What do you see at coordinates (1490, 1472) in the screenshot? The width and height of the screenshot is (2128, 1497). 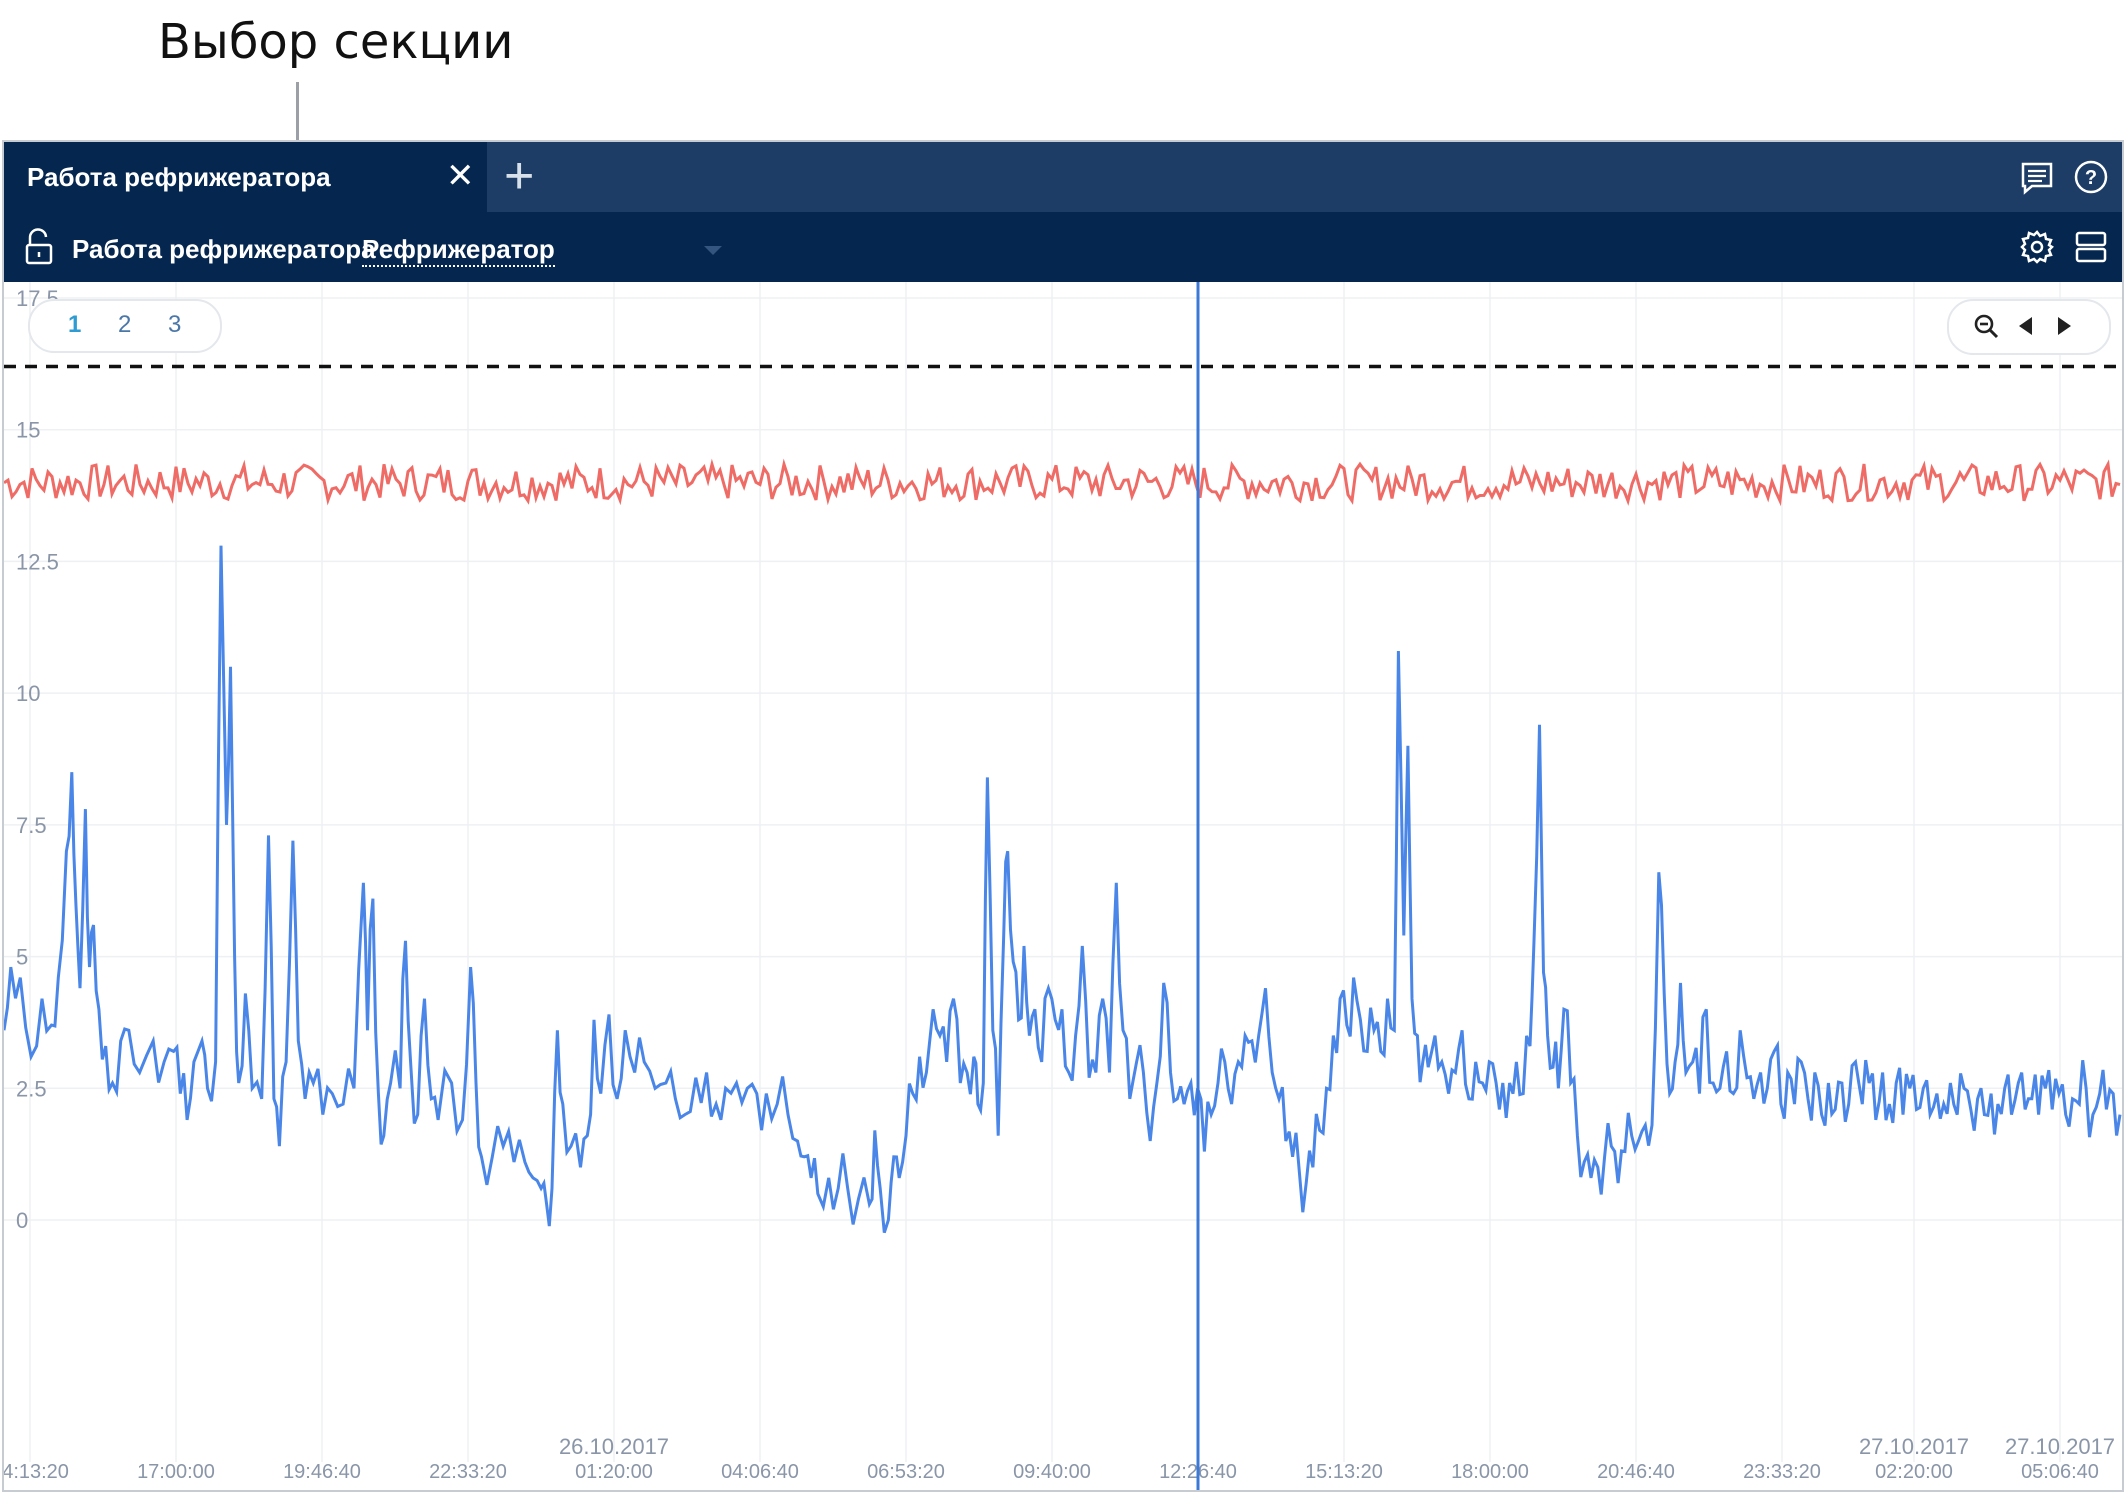 I see `x-tick-label: 18:00:00` at bounding box center [1490, 1472].